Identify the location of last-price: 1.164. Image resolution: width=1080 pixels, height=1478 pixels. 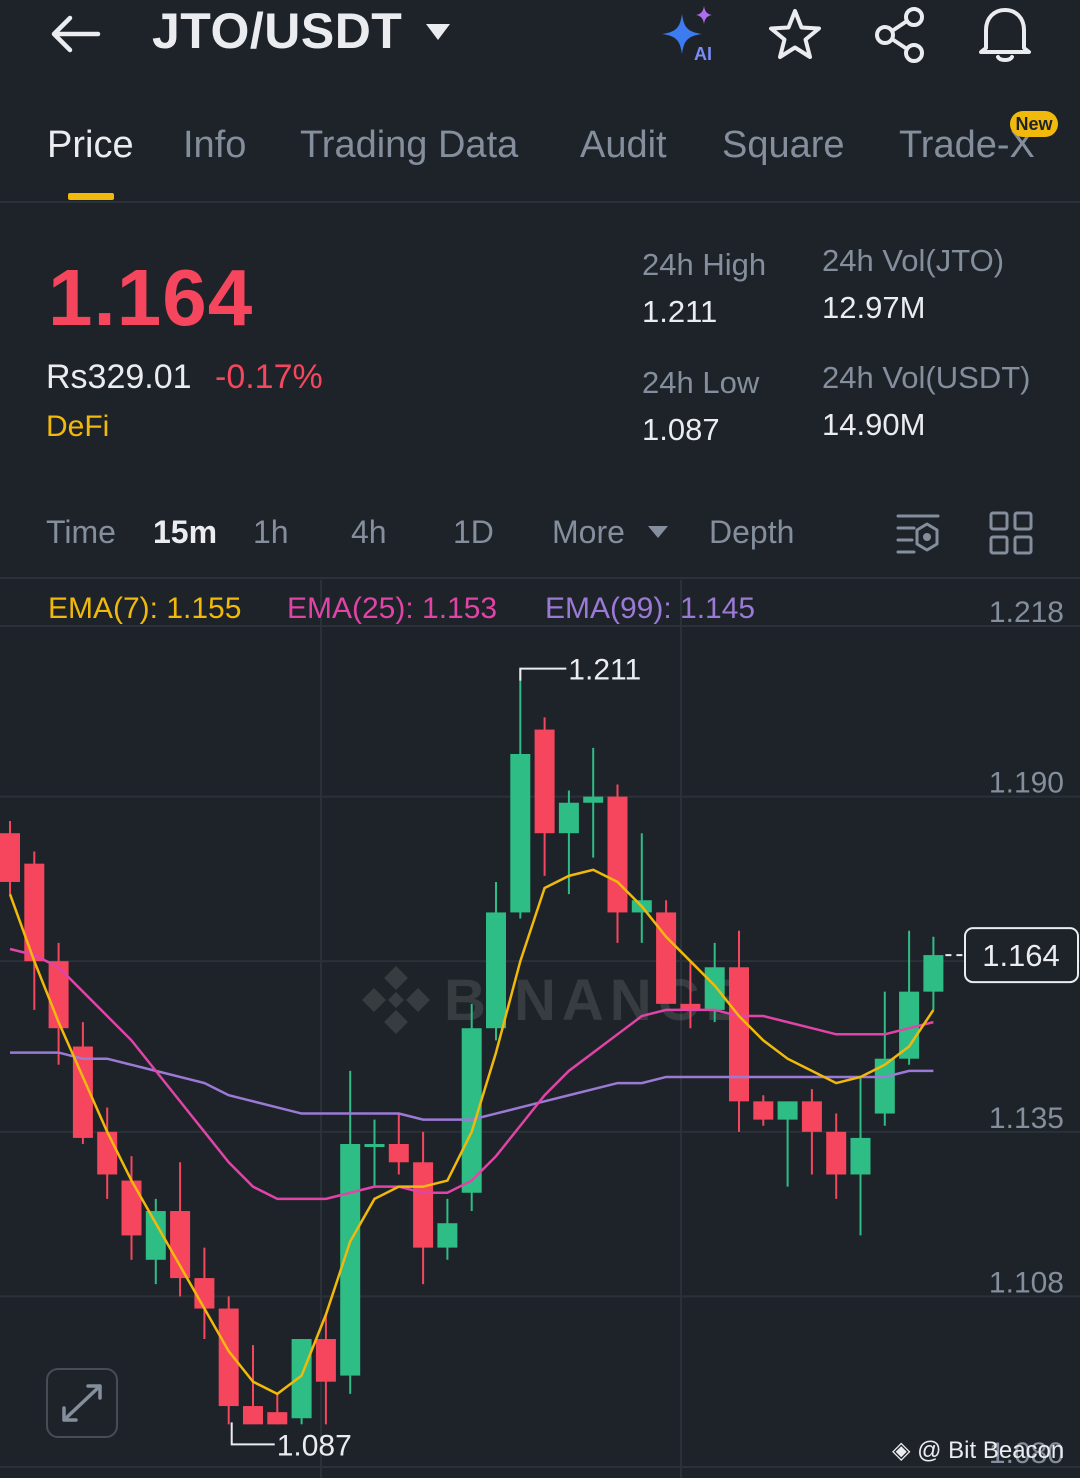
(151, 297).